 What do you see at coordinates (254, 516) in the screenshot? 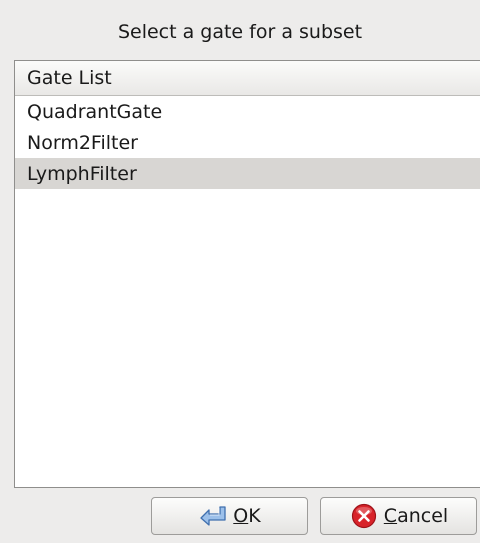
I see `ok-label-rest: K` at bounding box center [254, 516].